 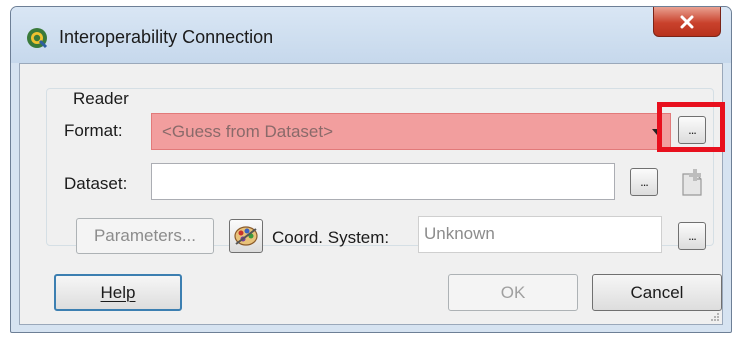 What do you see at coordinates (101, 99) in the screenshot?
I see `reader-group-label: Reader` at bounding box center [101, 99].